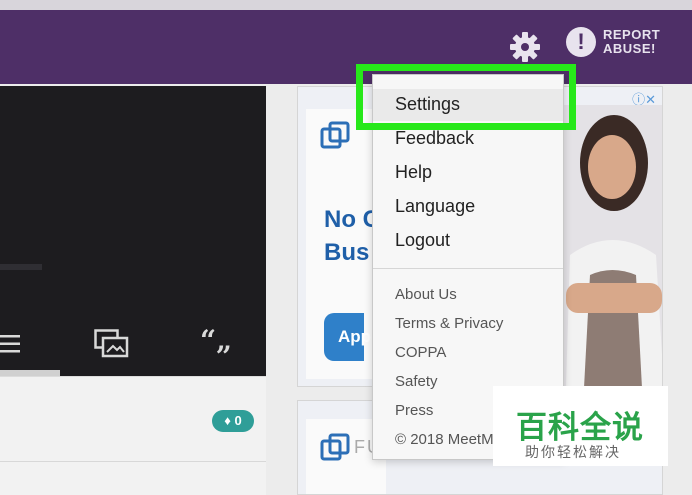 Image resolution: width=692 pixels, height=495 pixels. What do you see at coordinates (466, 97) in the screenshot?
I see `settings-highlight-box` at bounding box center [466, 97].